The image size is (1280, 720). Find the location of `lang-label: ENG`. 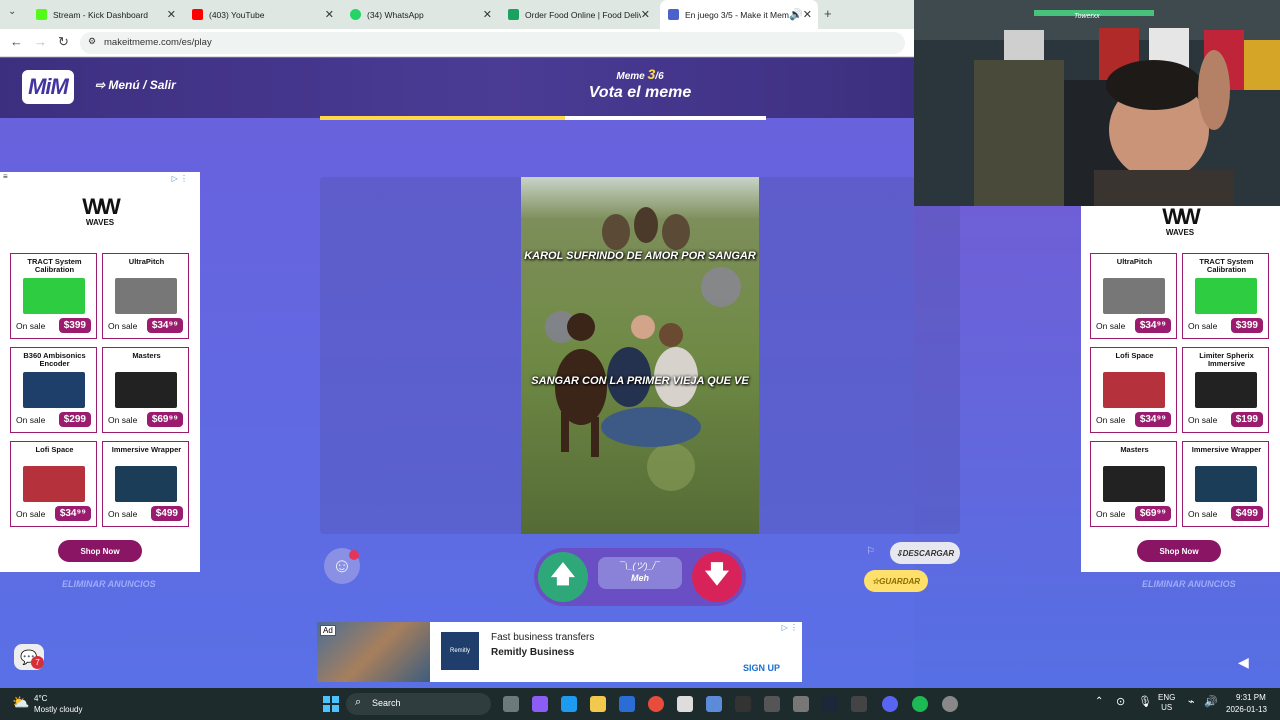

lang-label: ENG is located at coordinates (1167, 697).